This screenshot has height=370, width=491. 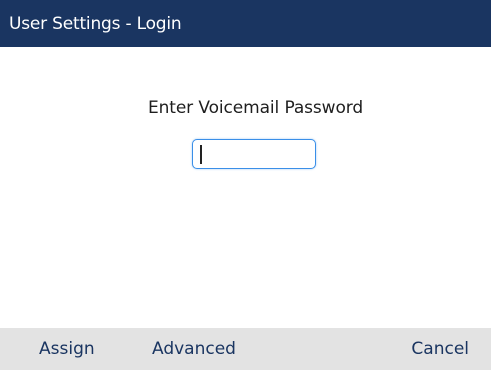 What do you see at coordinates (245, 23) in the screenshot?
I see `title-bar: User Settings - Login` at bounding box center [245, 23].